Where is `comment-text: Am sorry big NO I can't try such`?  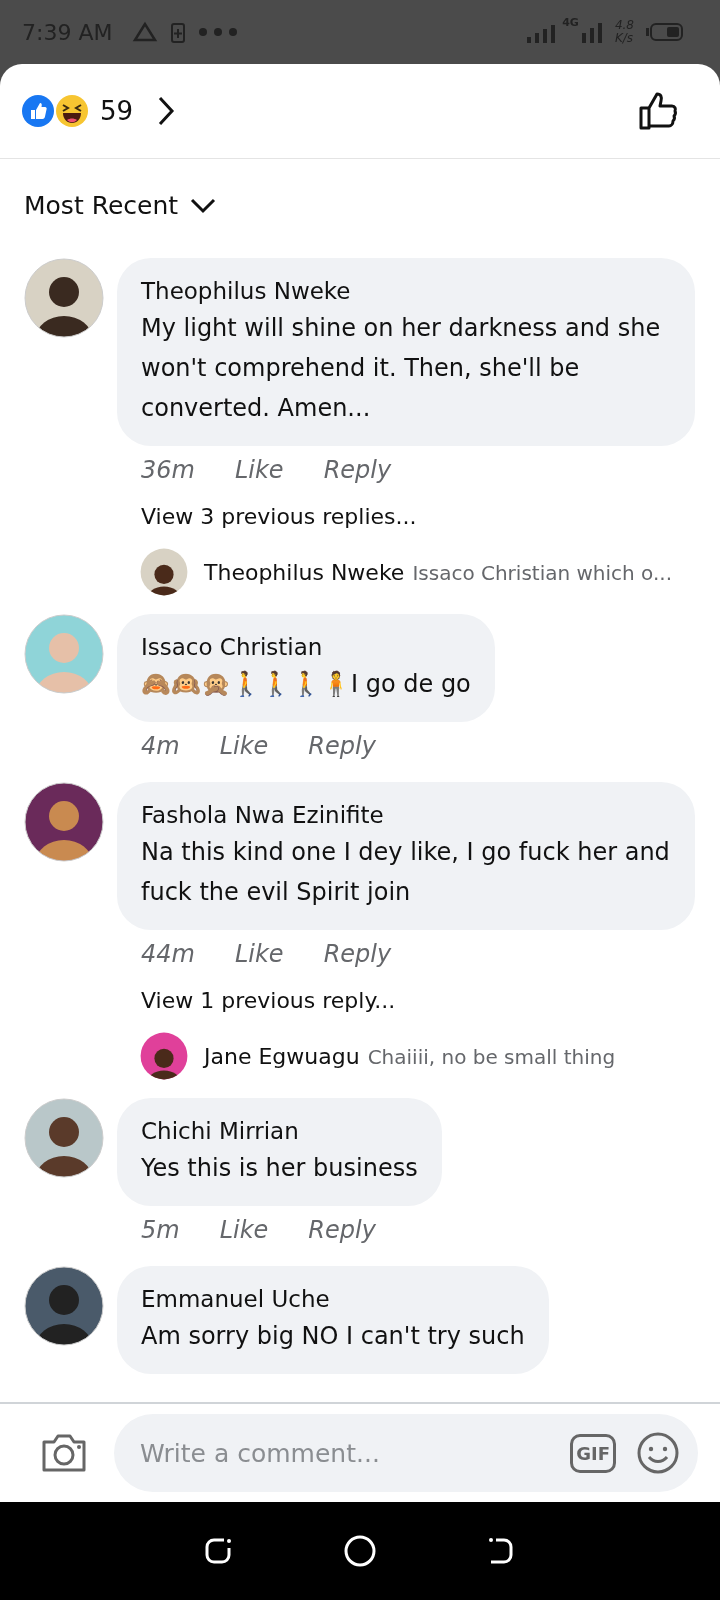 comment-text: Am sorry big NO I can't try such is located at coordinates (333, 1336).